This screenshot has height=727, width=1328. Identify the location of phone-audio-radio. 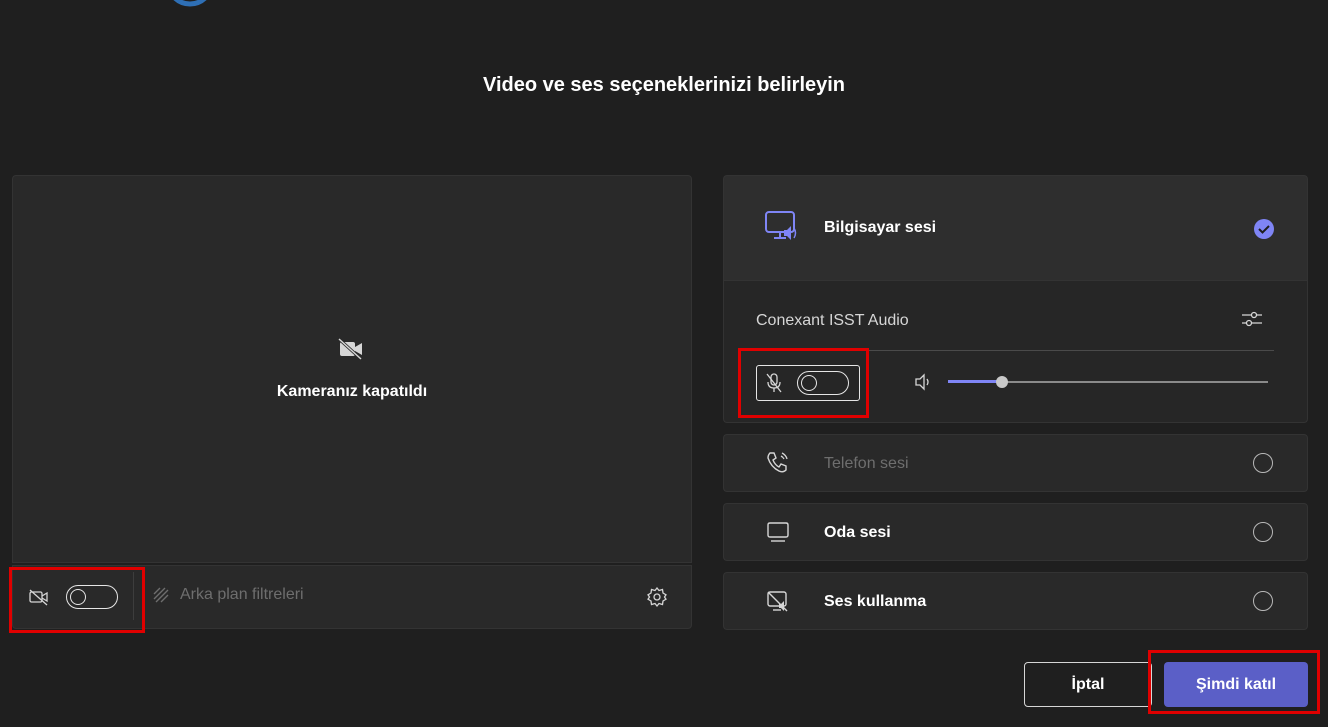
(1263, 463).